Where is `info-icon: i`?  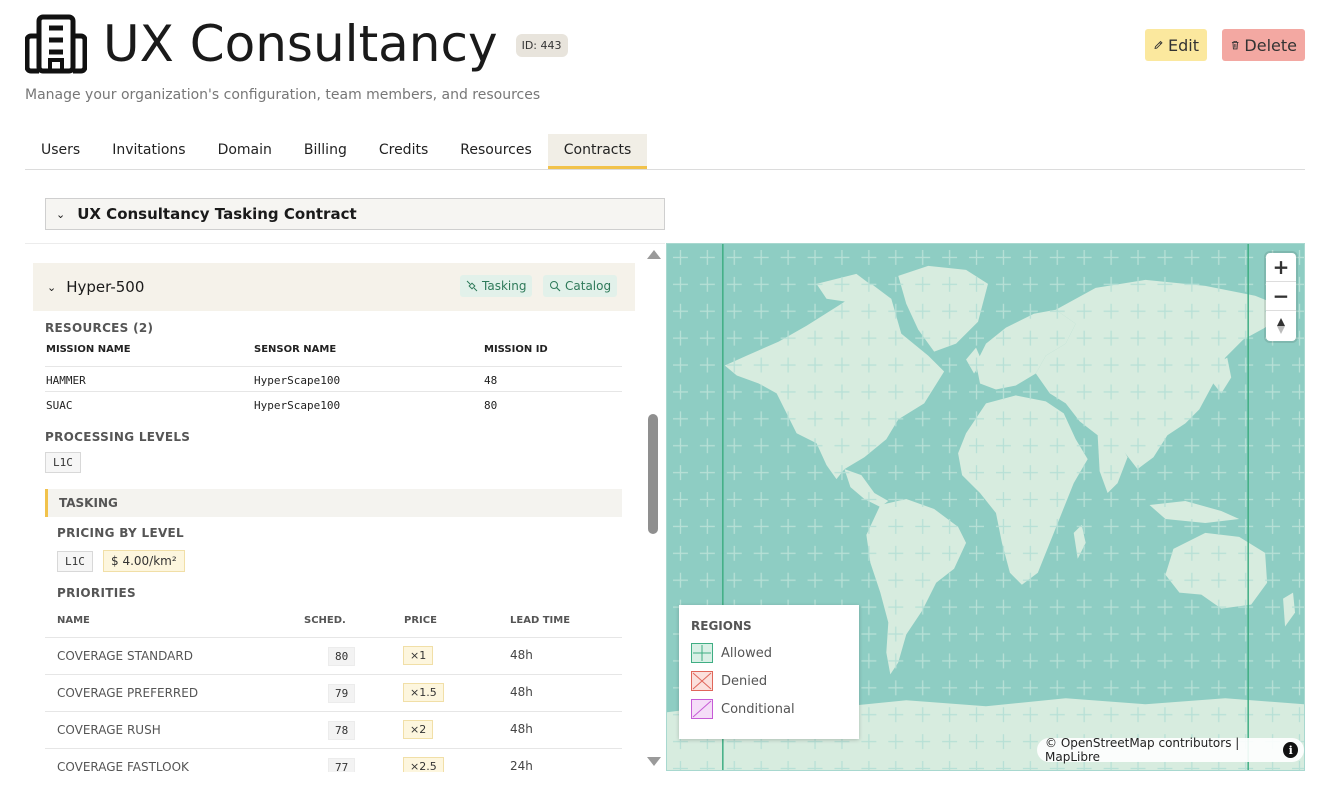 info-icon: i is located at coordinates (1290, 750).